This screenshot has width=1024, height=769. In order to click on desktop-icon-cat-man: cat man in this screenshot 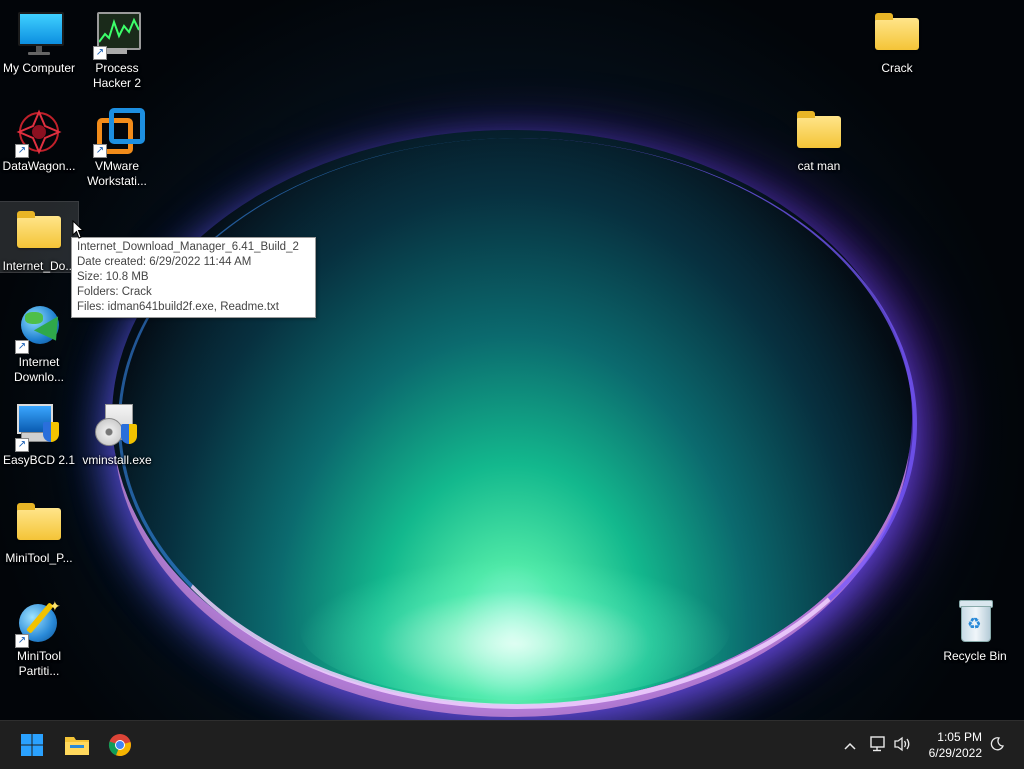, I will do `click(819, 138)`.